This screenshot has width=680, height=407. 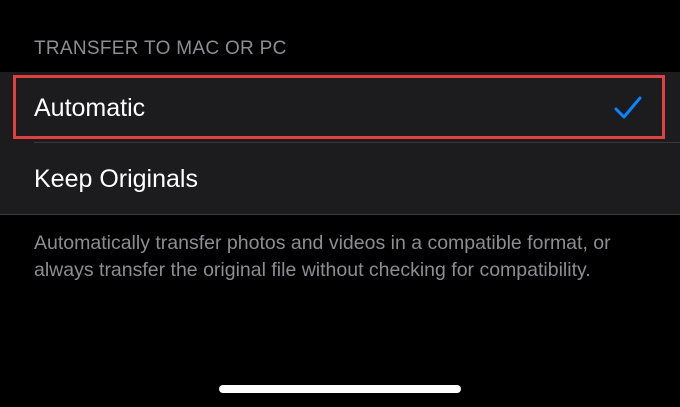 I want to click on checkmark-icon, so click(x=628, y=107).